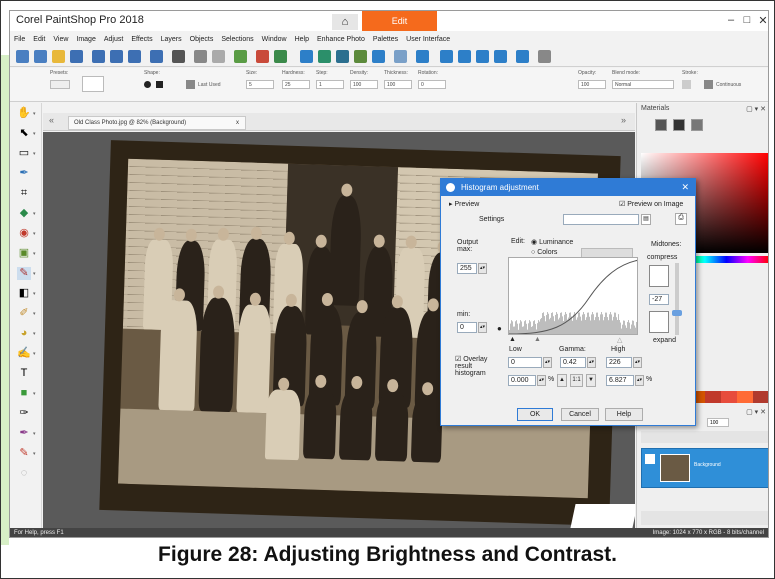 This screenshot has width=775, height=579. What do you see at coordinates (500, 56) in the screenshot?
I see `zoom-out-icon` at bounding box center [500, 56].